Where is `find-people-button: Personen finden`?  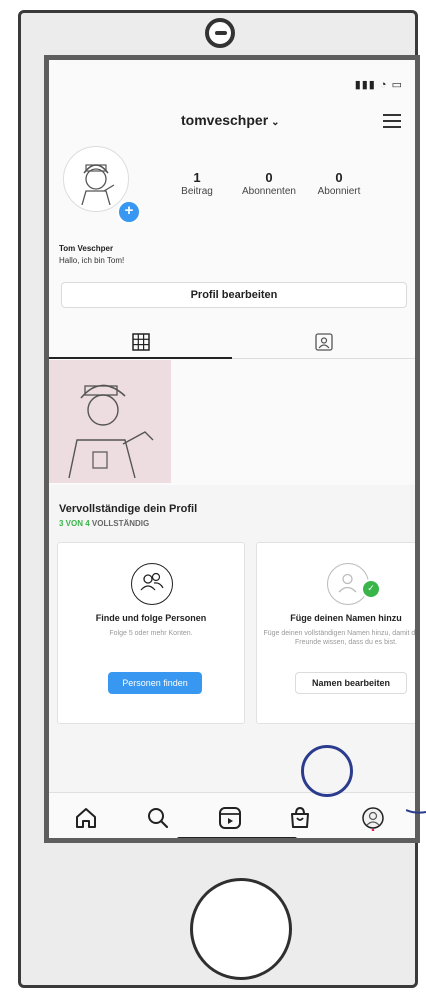
find-people-button: Personen finden is located at coordinates (155, 683).